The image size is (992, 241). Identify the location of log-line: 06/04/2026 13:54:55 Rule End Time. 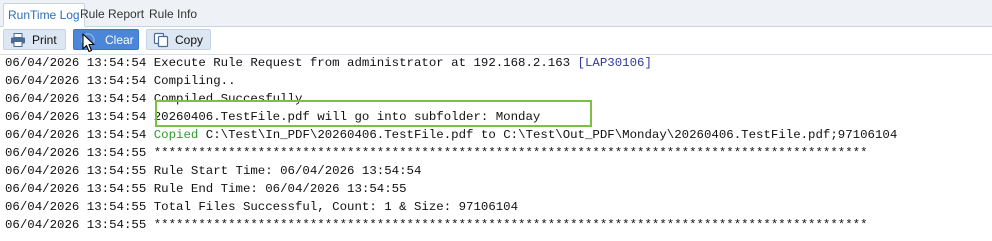
(206, 189).